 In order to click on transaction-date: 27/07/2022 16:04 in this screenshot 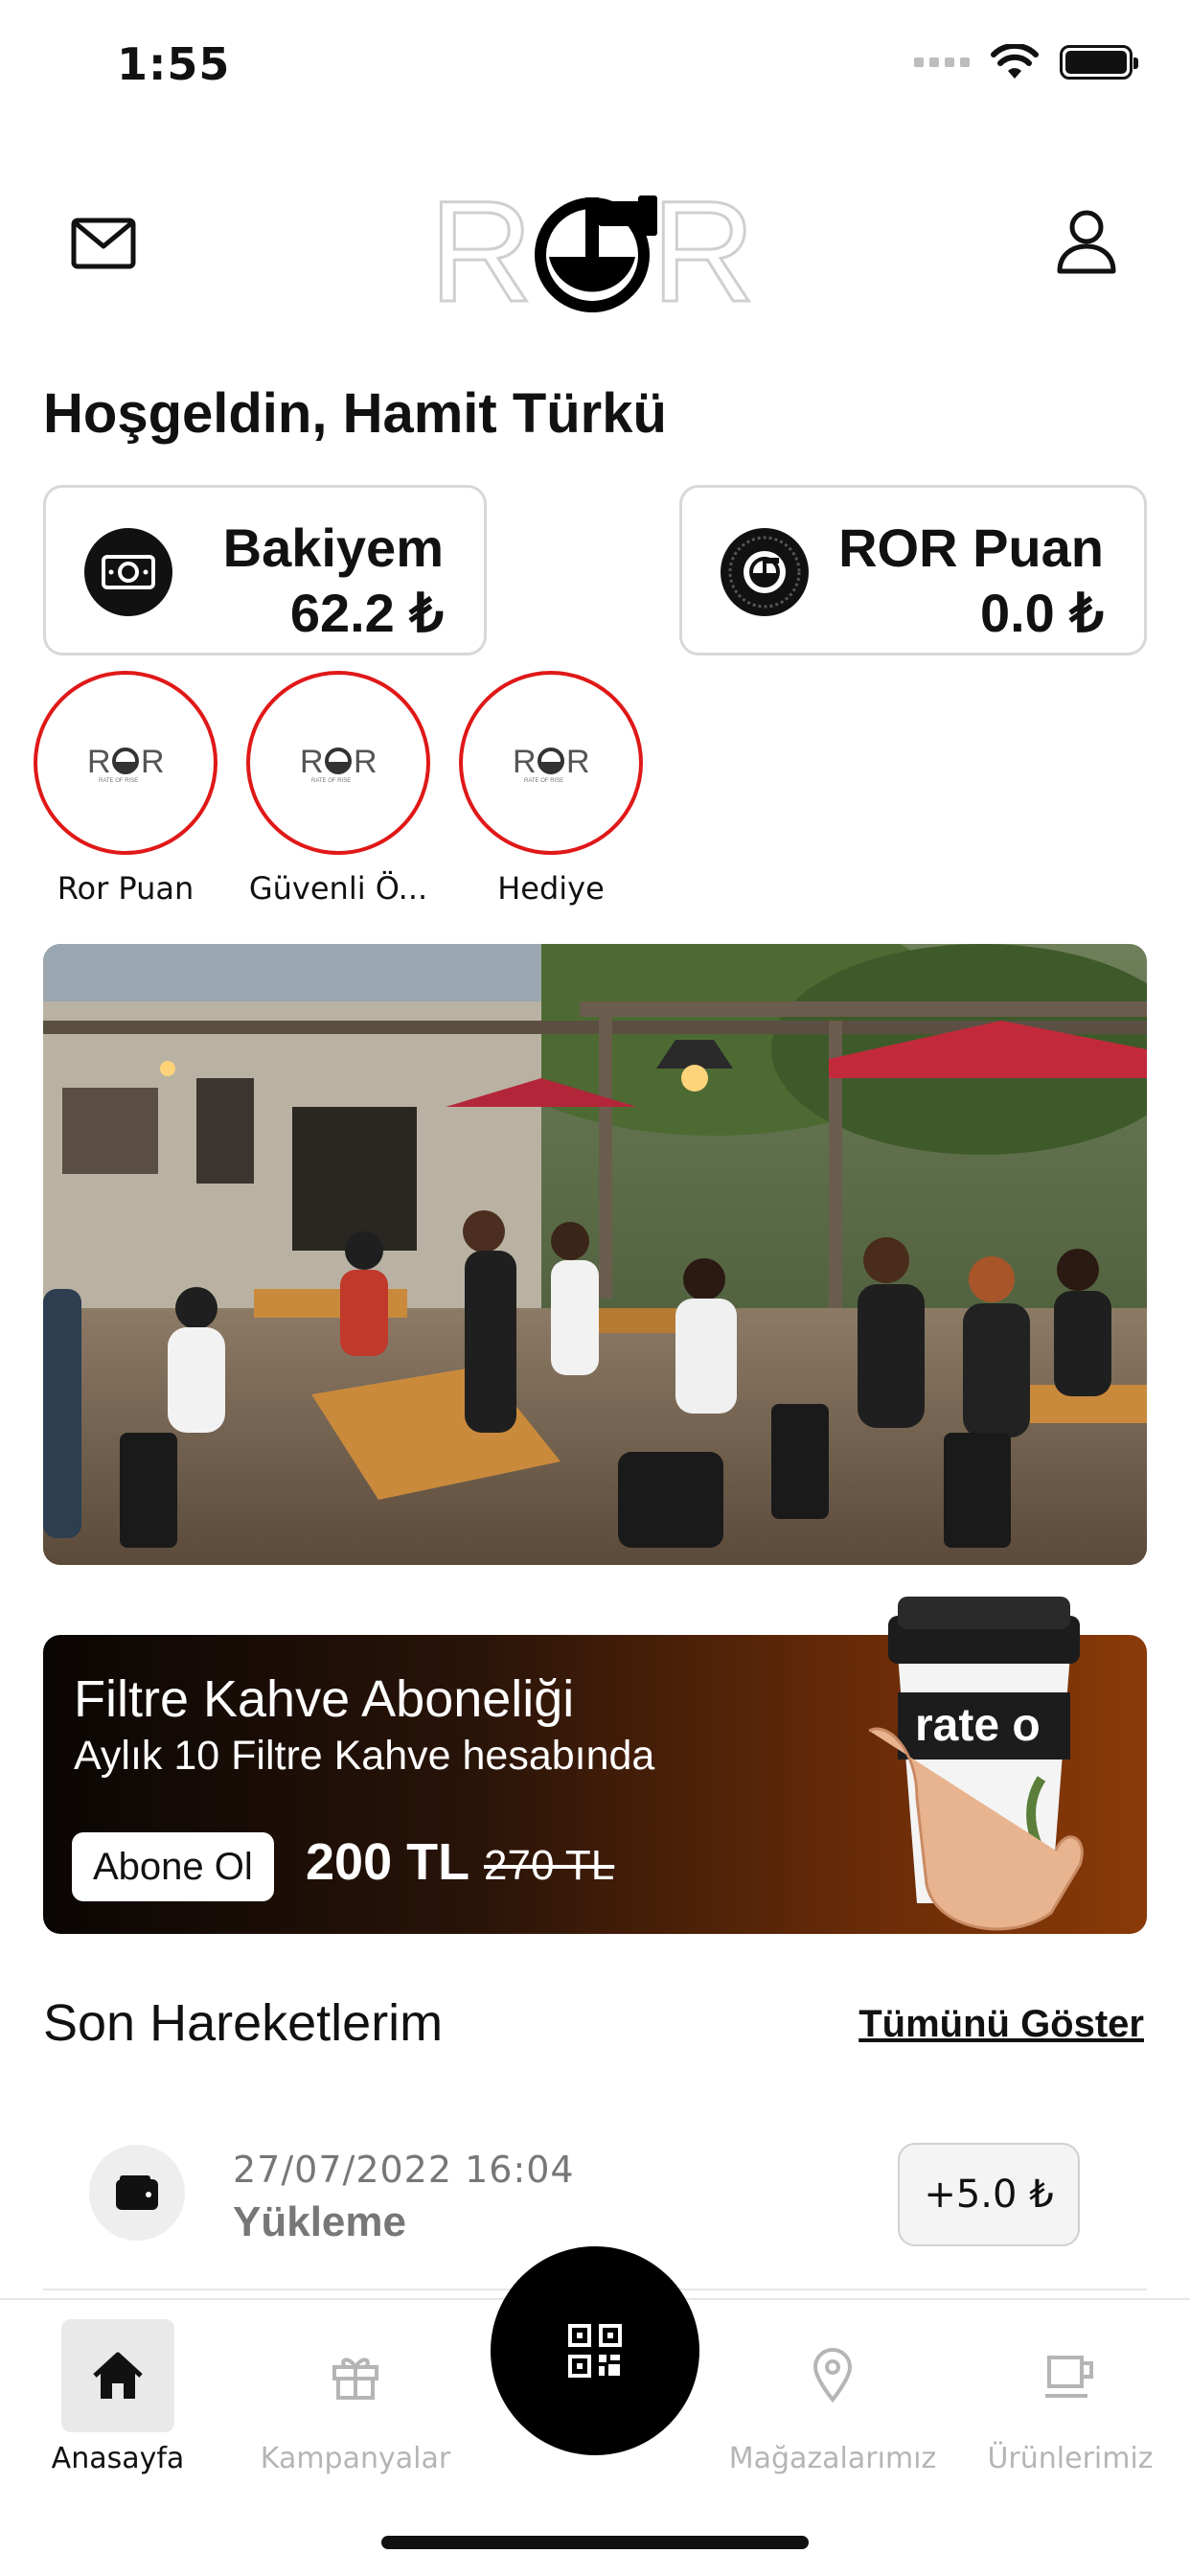, I will do `click(404, 2170)`.